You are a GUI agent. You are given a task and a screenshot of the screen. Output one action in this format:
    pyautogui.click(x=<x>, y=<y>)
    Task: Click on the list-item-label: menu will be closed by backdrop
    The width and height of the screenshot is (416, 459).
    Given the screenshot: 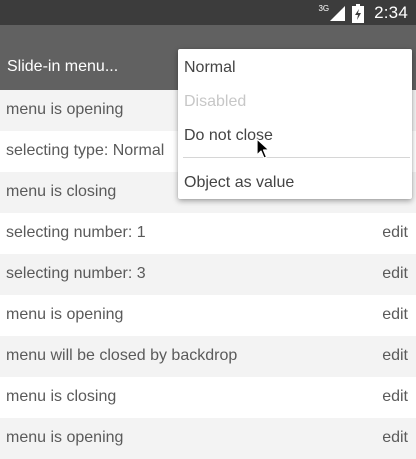 What is the action you would take?
    pyautogui.click(x=122, y=355)
    